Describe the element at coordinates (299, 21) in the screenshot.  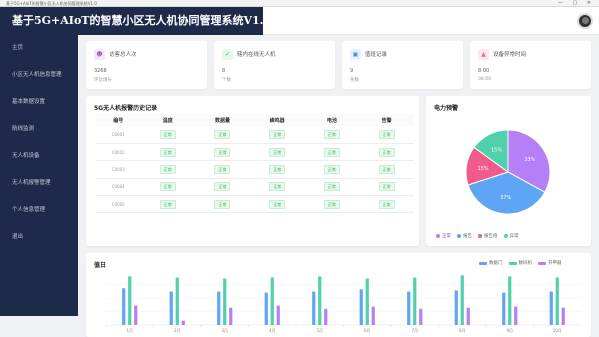
I see `app-header: 基于5G+AIoT的智慧小区无人机协同管理系统V1.0` at that location.